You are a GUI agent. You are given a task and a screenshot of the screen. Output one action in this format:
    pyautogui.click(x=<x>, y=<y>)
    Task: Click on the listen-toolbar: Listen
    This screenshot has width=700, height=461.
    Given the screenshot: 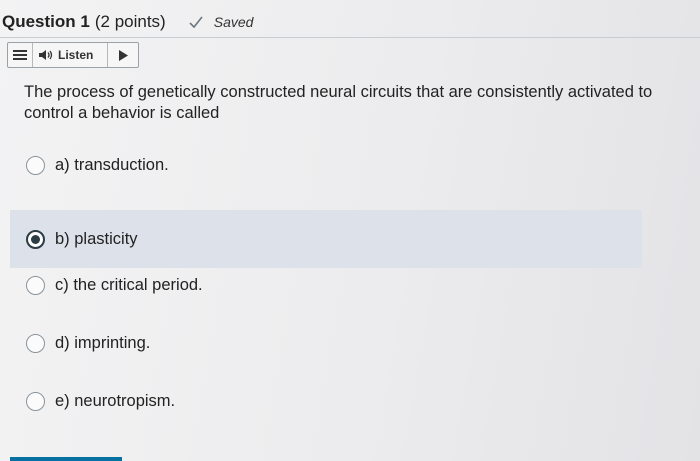 What is the action you would take?
    pyautogui.click(x=73, y=55)
    